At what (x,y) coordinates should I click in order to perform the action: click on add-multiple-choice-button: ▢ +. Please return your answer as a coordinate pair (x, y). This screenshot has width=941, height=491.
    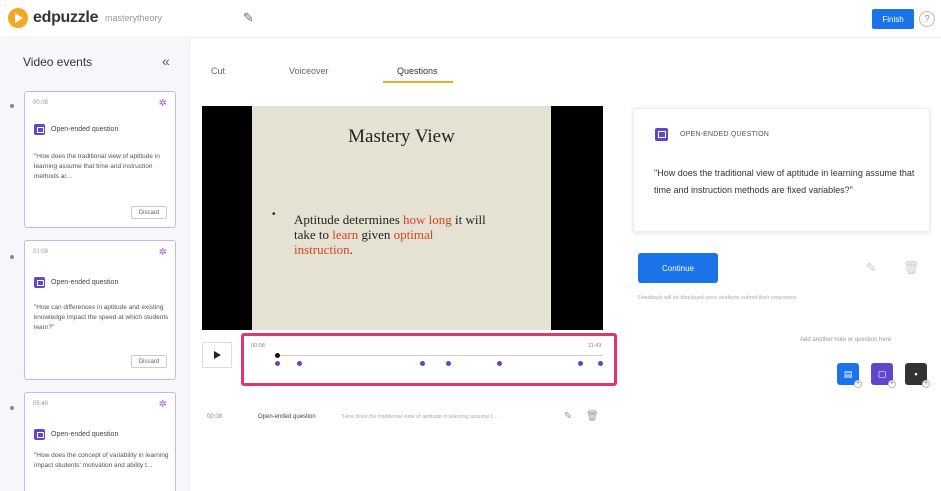
    Looking at the image, I should click on (883, 375).